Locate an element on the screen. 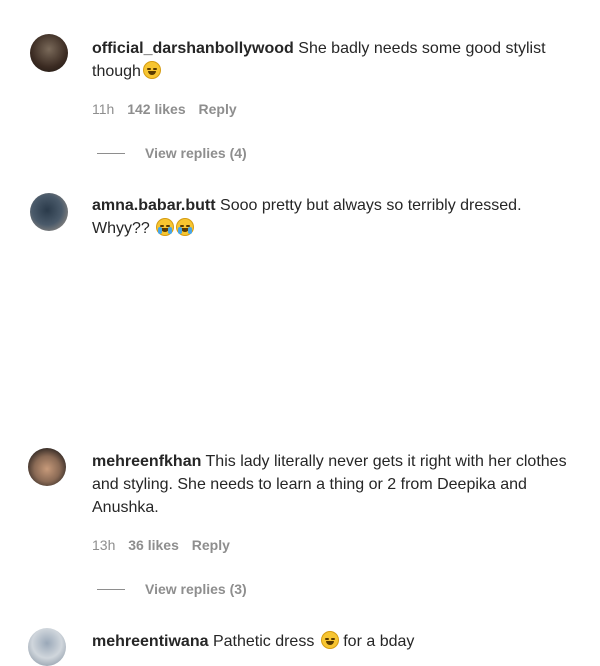 This screenshot has width=600, height=666. view-replies-button: View replies (4) is located at coordinates (172, 153).